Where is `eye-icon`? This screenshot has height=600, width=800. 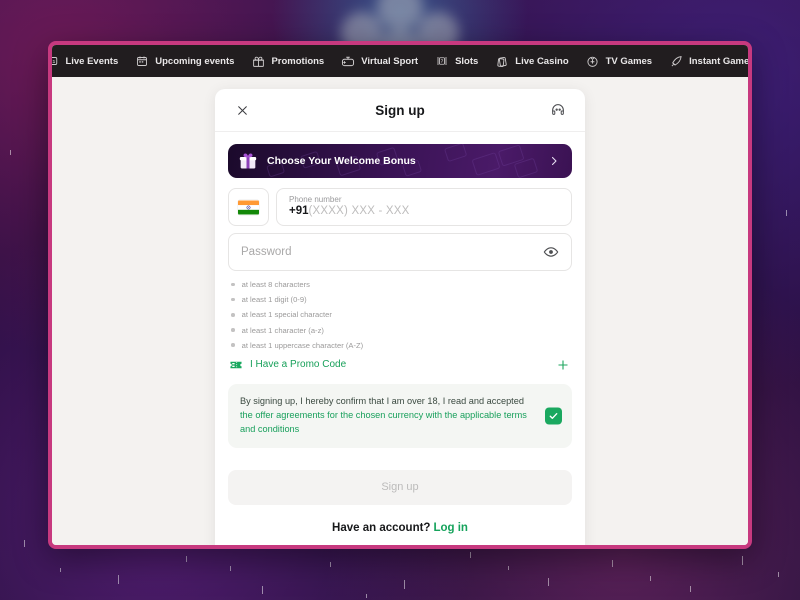 eye-icon is located at coordinates (551, 252).